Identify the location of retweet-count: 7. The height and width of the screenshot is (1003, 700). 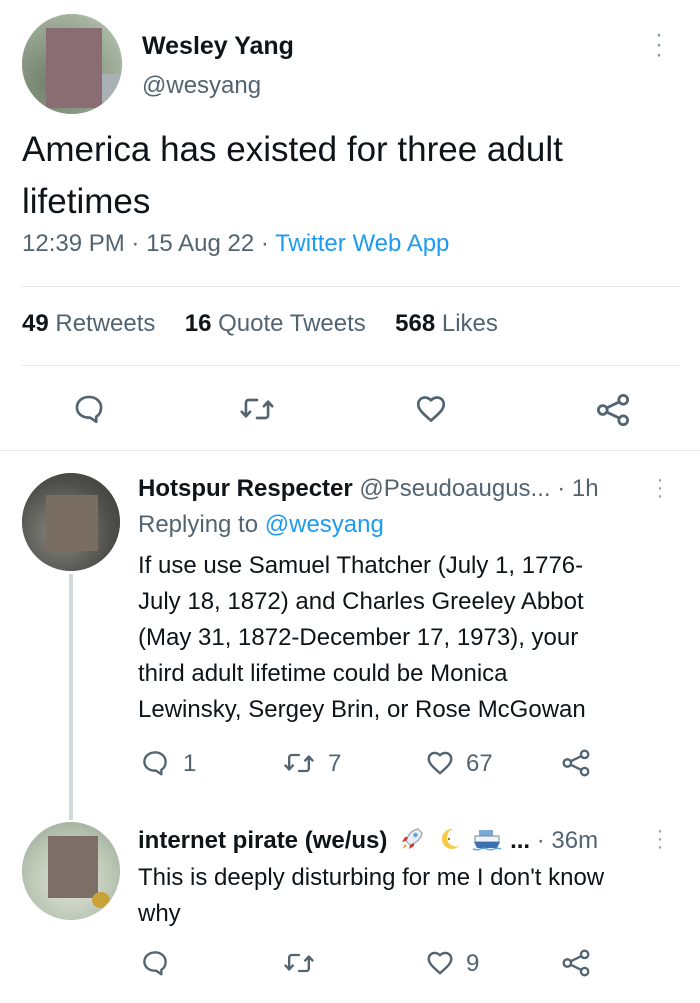
(335, 763).